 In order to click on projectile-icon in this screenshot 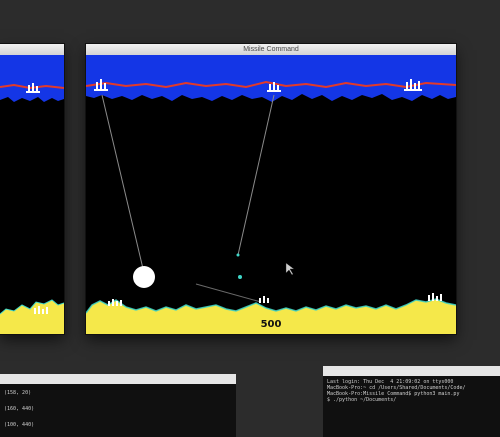, I will do `click(240, 277)`.